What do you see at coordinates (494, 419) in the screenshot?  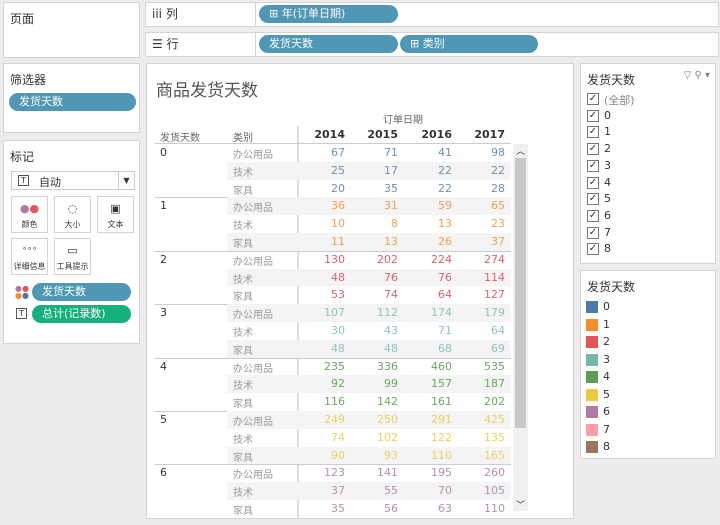 I see `table-cell: 425` at bounding box center [494, 419].